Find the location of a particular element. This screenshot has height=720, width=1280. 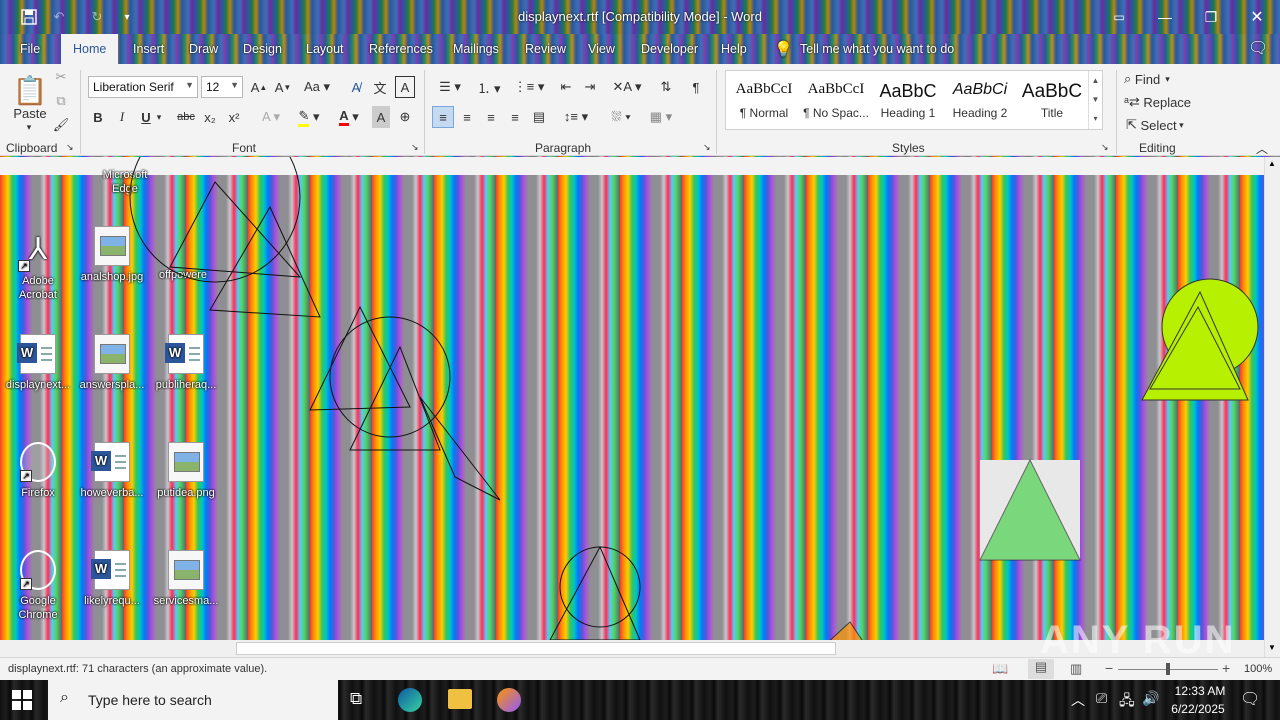

font-launcher-icon: ↘ is located at coordinates (415, 147).